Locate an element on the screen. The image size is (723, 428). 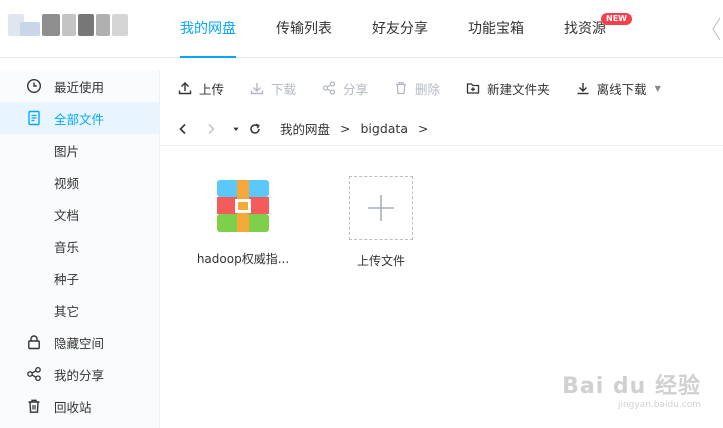
clock-icon is located at coordinates (34, 86).